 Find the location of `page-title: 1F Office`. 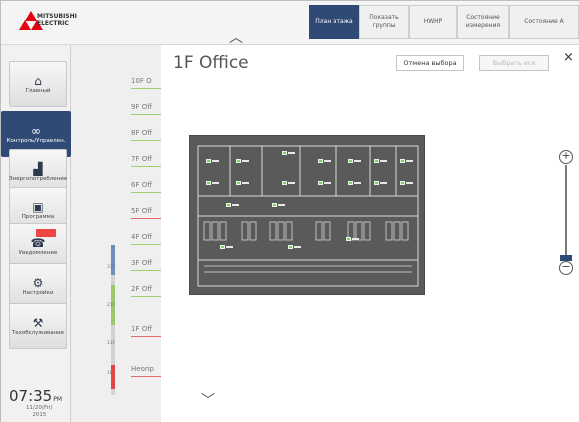

page-title: 1F Office is located at coordinates (211, 63).